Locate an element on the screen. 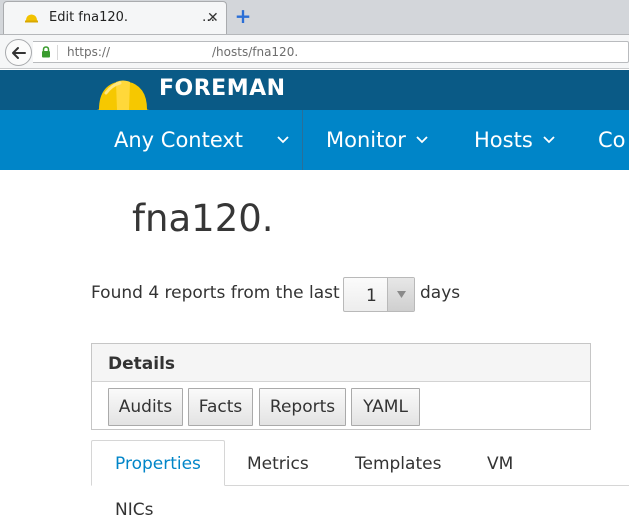  browser-navbar: https:// /hosts/fna120. is located at coordinates (314, 51).